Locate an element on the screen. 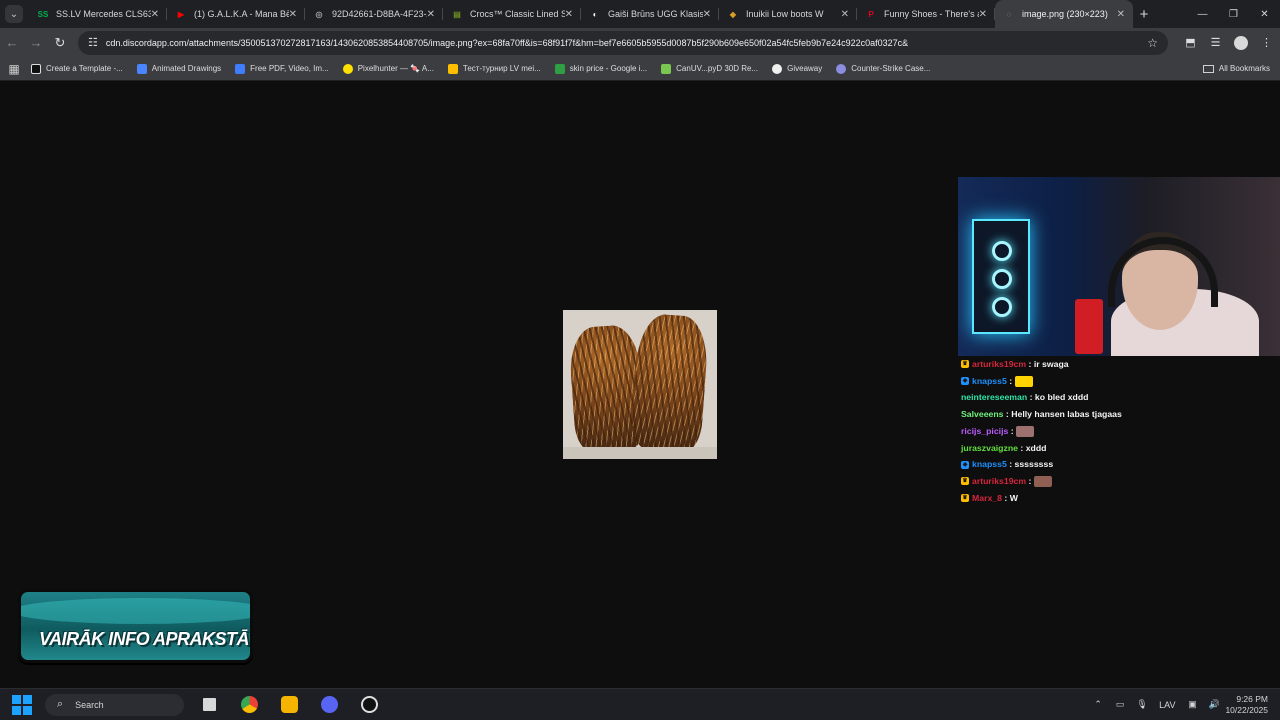  discord-icon is located at coordinates (329, 705).